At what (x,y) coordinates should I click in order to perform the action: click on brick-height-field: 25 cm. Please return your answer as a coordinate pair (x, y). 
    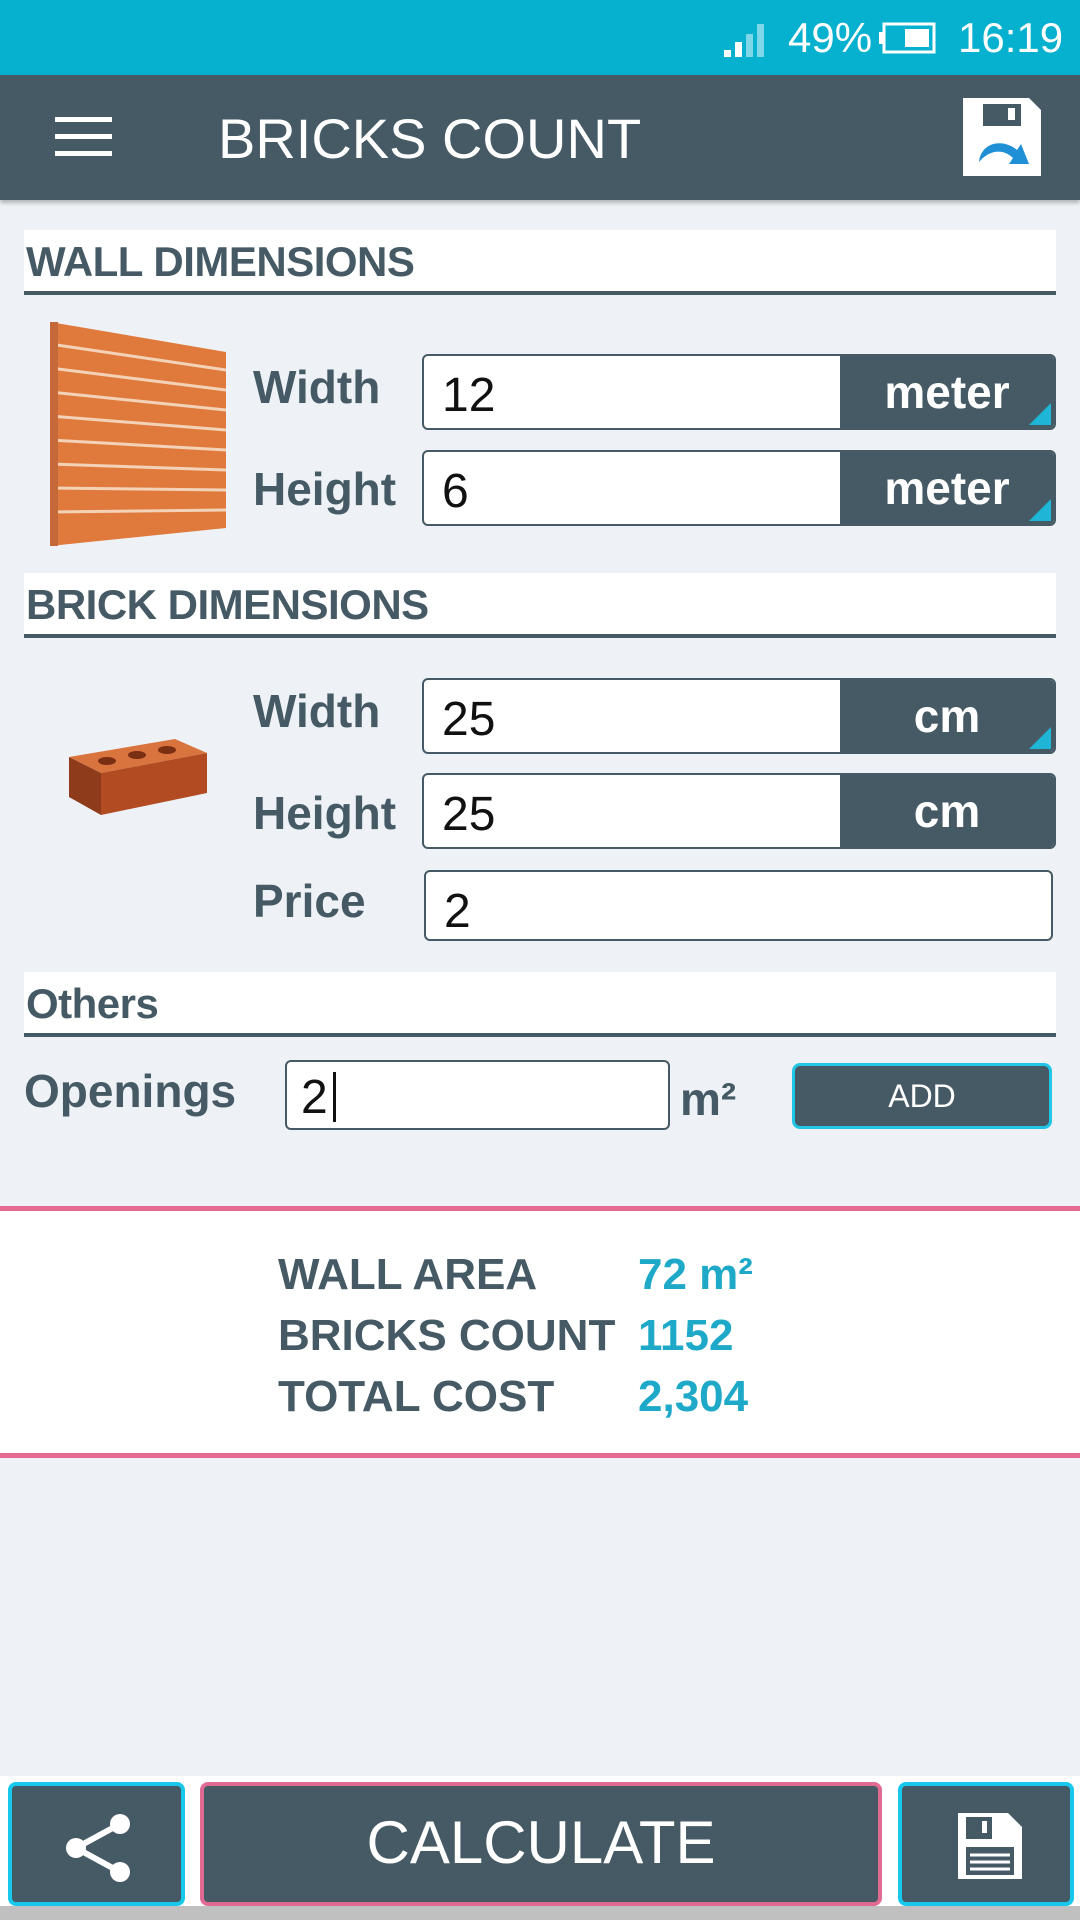
    Looking at the image, I should click on (739, 811).